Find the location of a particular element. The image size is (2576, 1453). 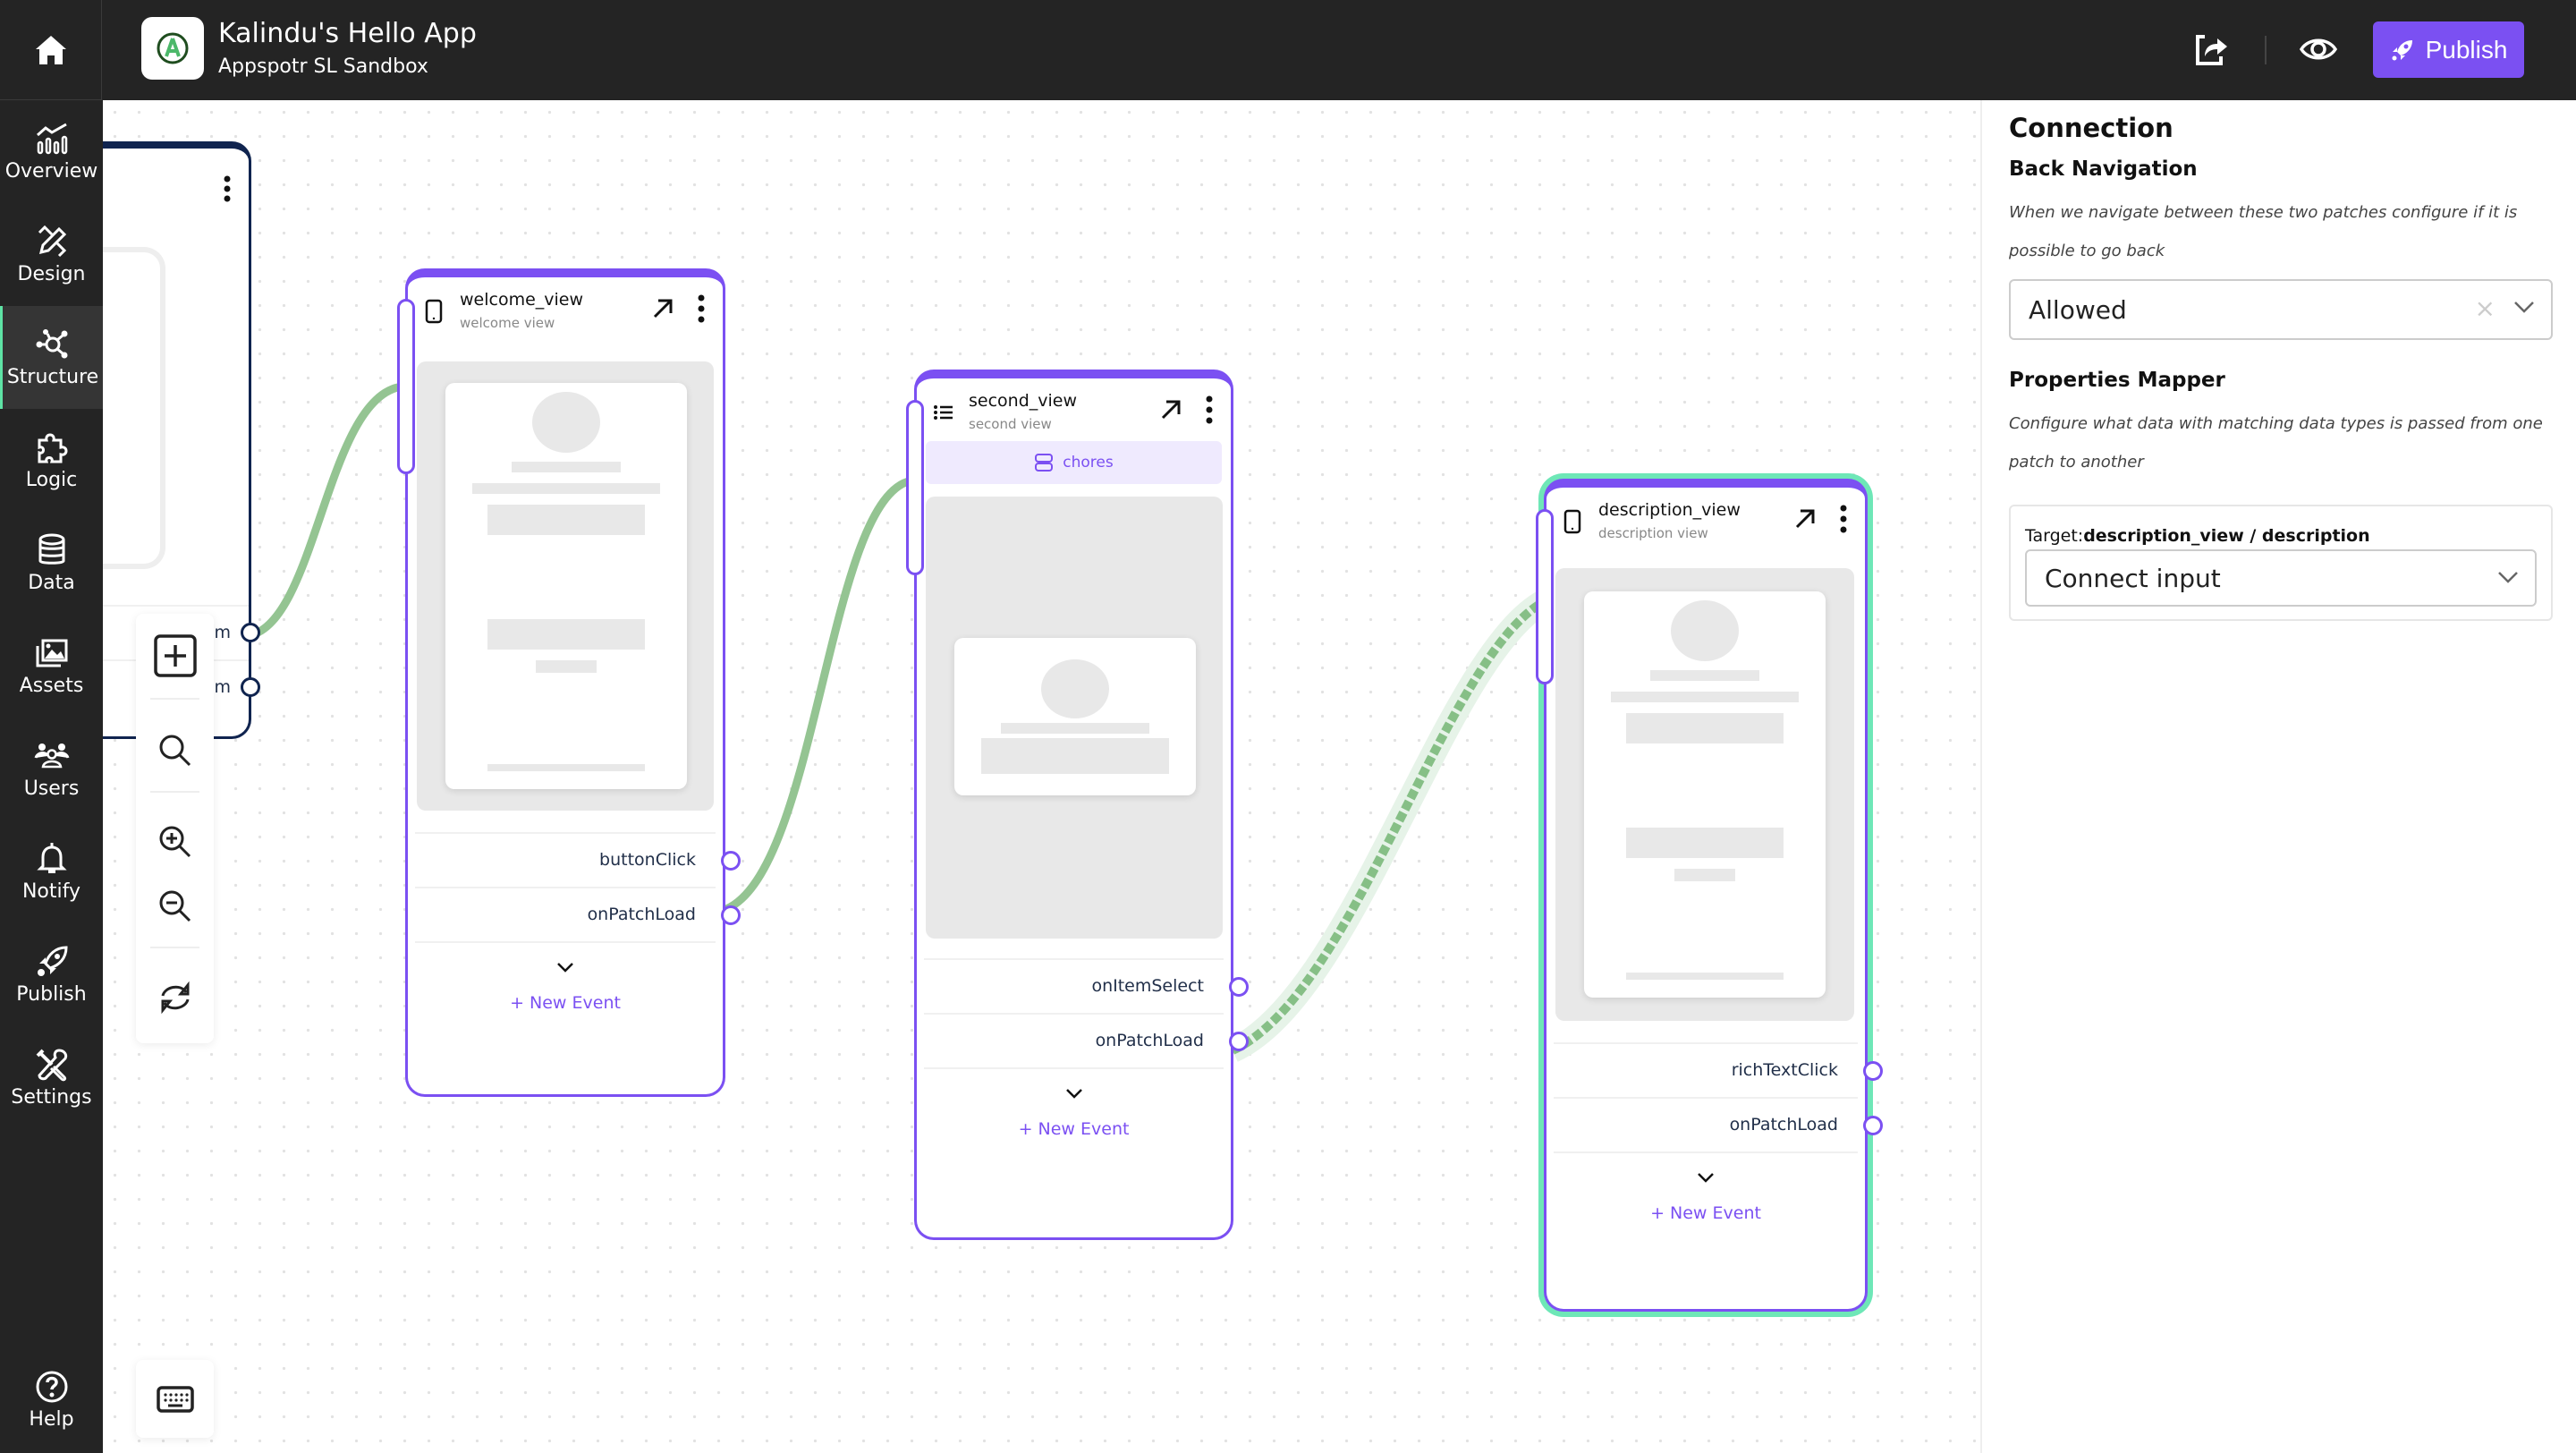

event-label: richTextClick is located at coordinates (1784, 1070).